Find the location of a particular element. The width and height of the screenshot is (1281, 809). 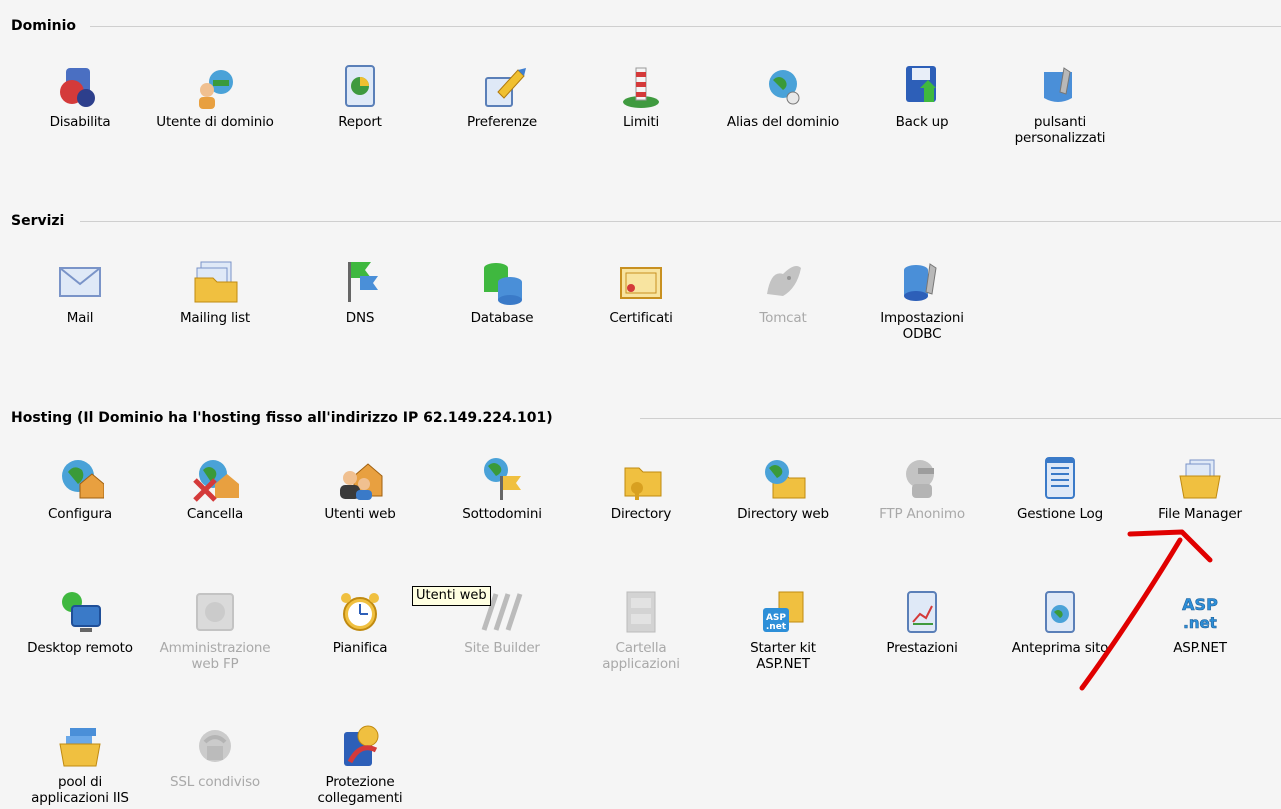

aspnet-icon: ASP .net is located at coordinates (1200, 612).